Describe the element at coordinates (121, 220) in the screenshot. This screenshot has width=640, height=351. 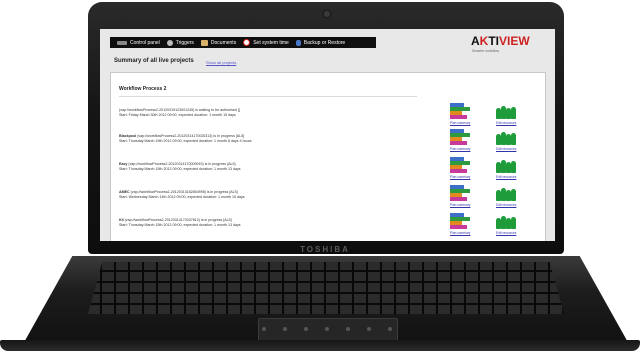
I see `project-name: KII` at that location.